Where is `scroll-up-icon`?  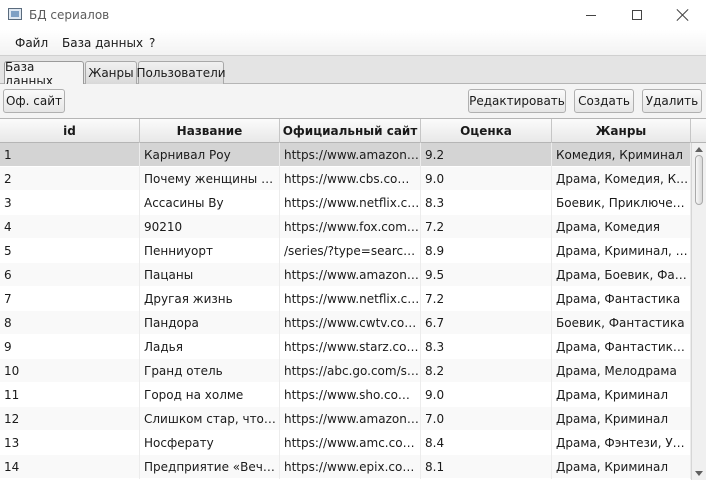 scroll-up-icon is located at coordinates (699, 149).